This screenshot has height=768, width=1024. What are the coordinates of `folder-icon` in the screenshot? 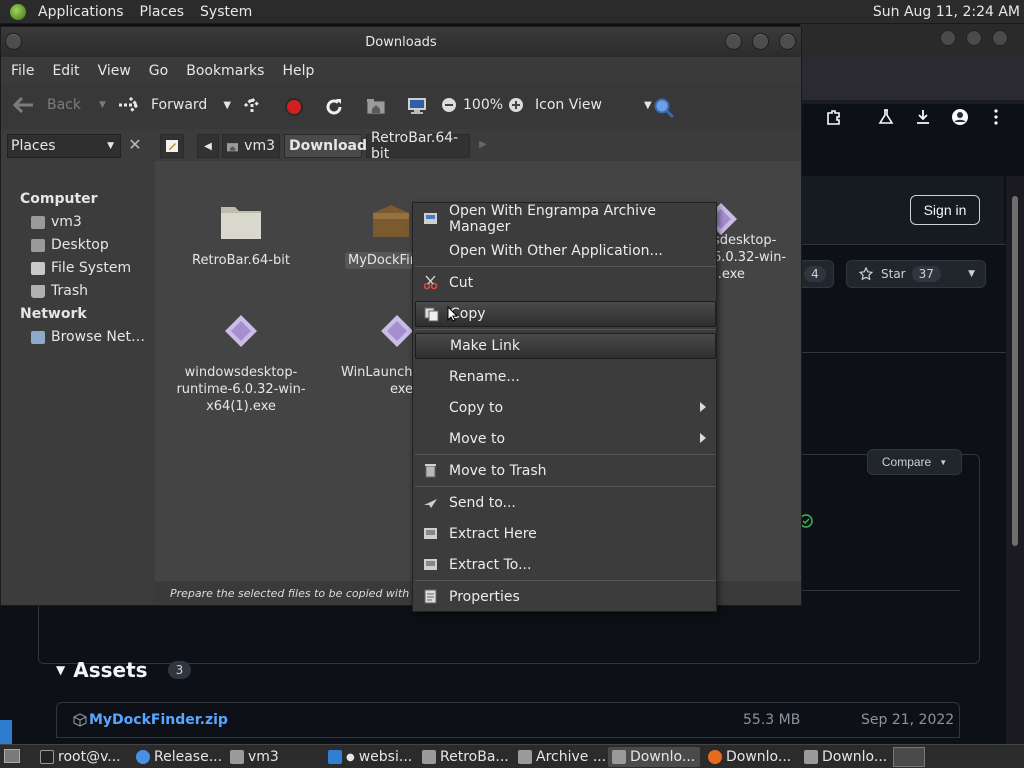 It's located at (619, 757).